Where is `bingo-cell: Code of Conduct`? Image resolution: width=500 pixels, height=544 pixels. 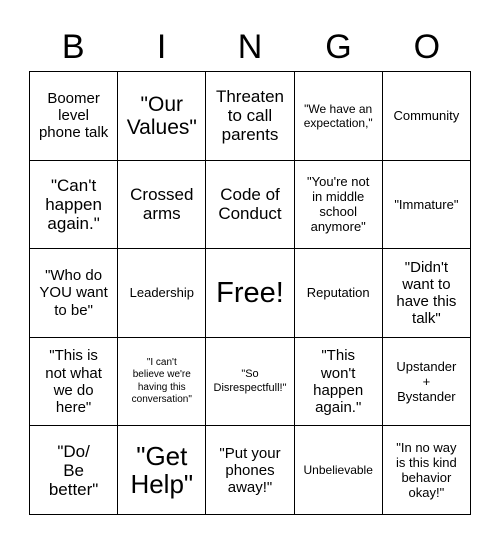
bingo-cell: Code of Conduct is located at coordinates (250, 205).